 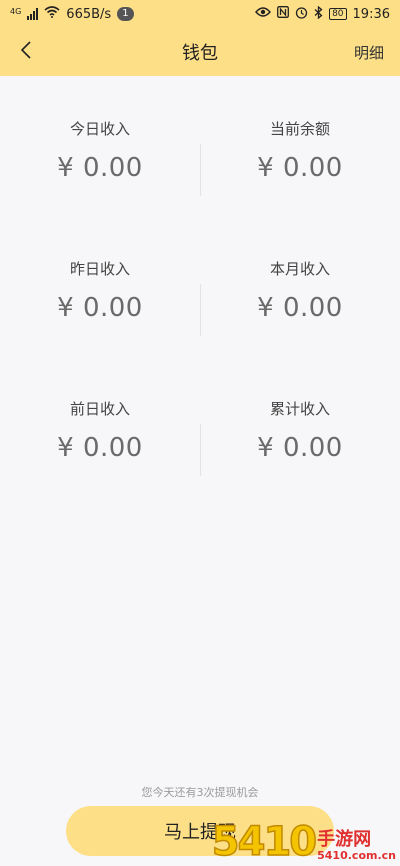 What do you see at coordinates (338, 14) in the screenshot?
I see `battery-icon: 80` at bounding box center [338, 14].